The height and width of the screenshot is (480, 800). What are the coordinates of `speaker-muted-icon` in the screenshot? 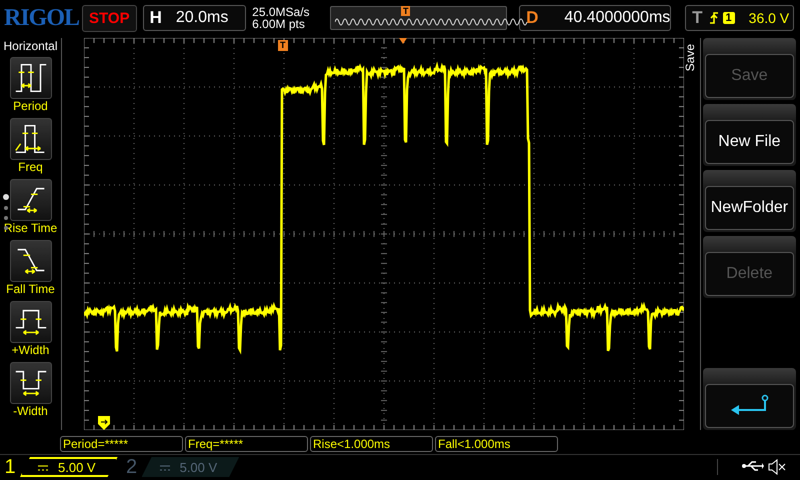 It's located at (777, 467).